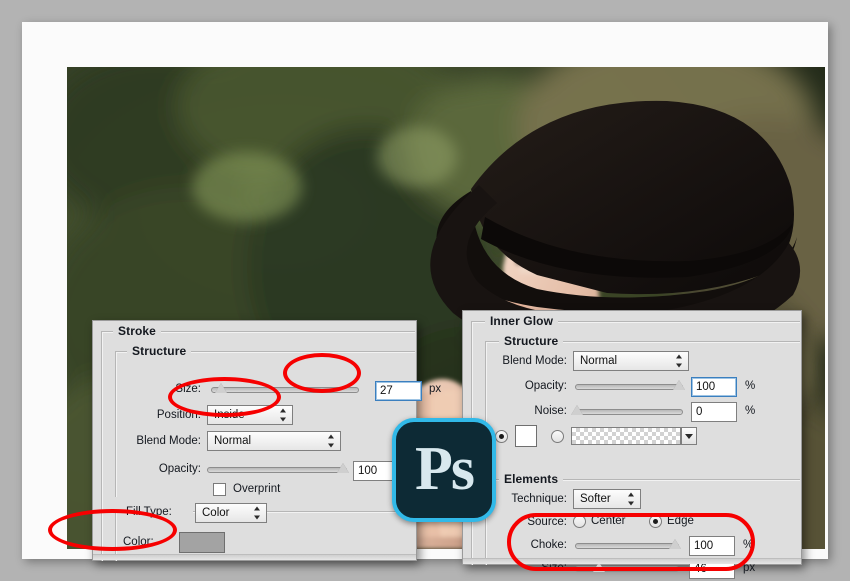  I want to click on inner-glow-source-center-radio, so click(579, 521).